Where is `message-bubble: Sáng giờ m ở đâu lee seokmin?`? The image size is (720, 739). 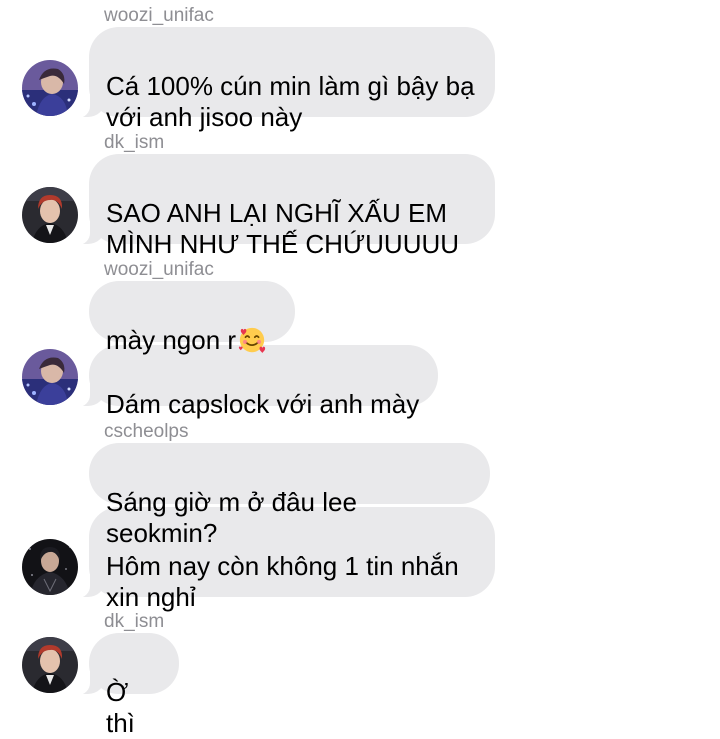
message-bubble: Sáng giờ m ở đâu lee seokmin? is located at coordinates (289, 495).